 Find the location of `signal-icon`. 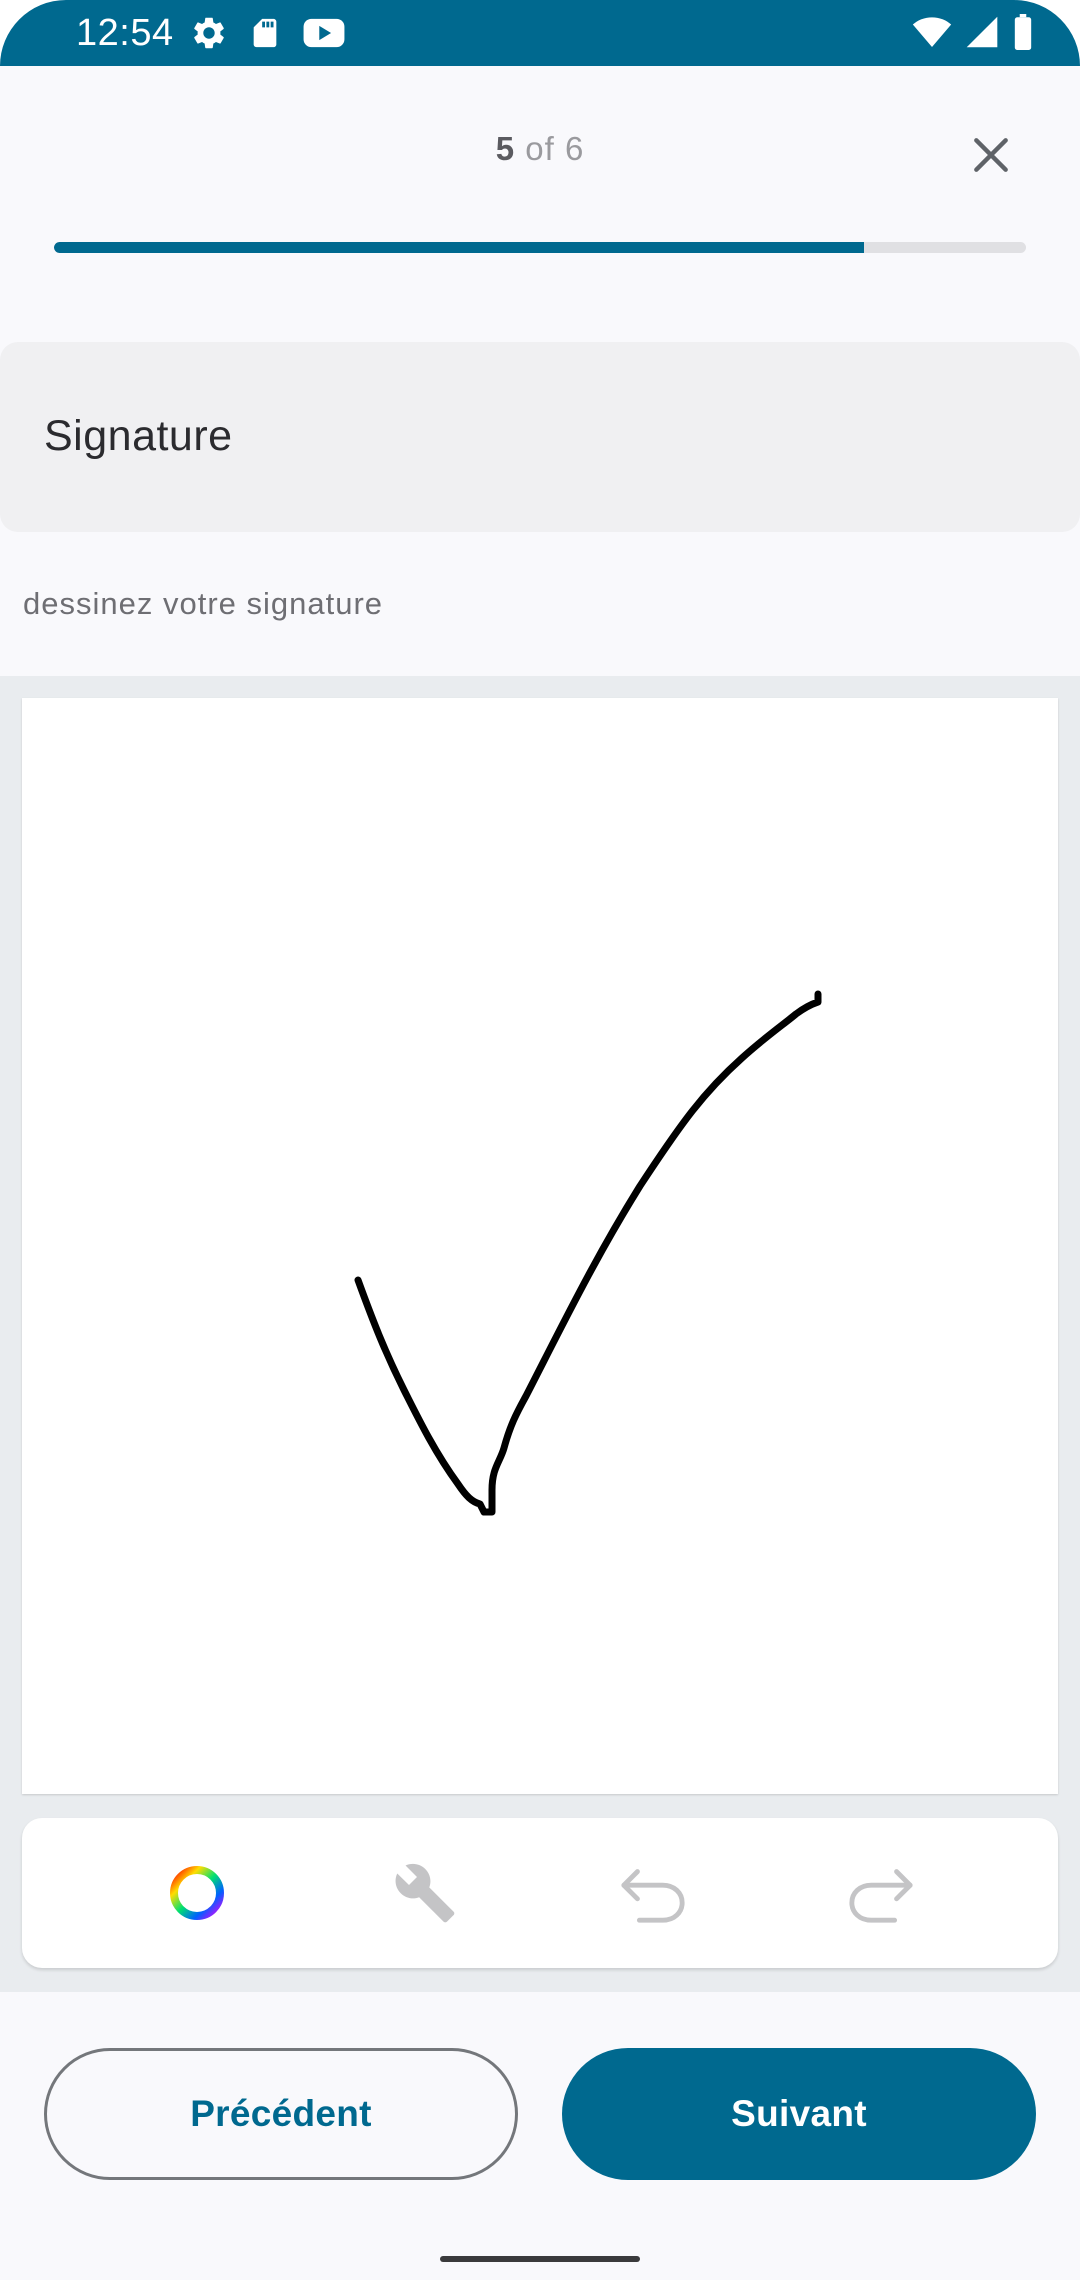

signal-icon is located at coordinates (982, 32).